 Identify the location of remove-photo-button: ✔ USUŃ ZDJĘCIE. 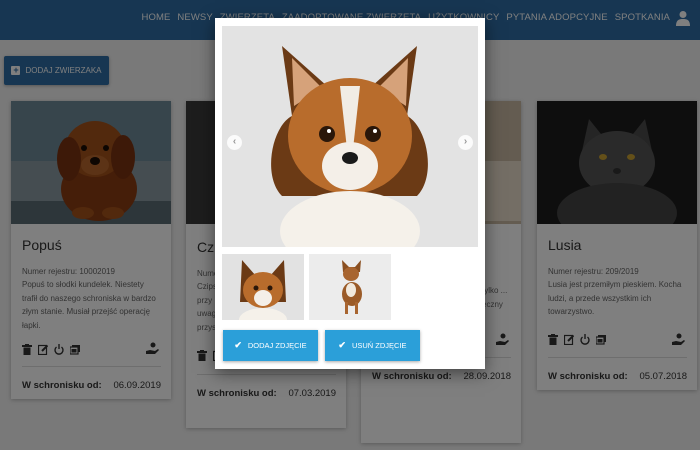
(372, 345).